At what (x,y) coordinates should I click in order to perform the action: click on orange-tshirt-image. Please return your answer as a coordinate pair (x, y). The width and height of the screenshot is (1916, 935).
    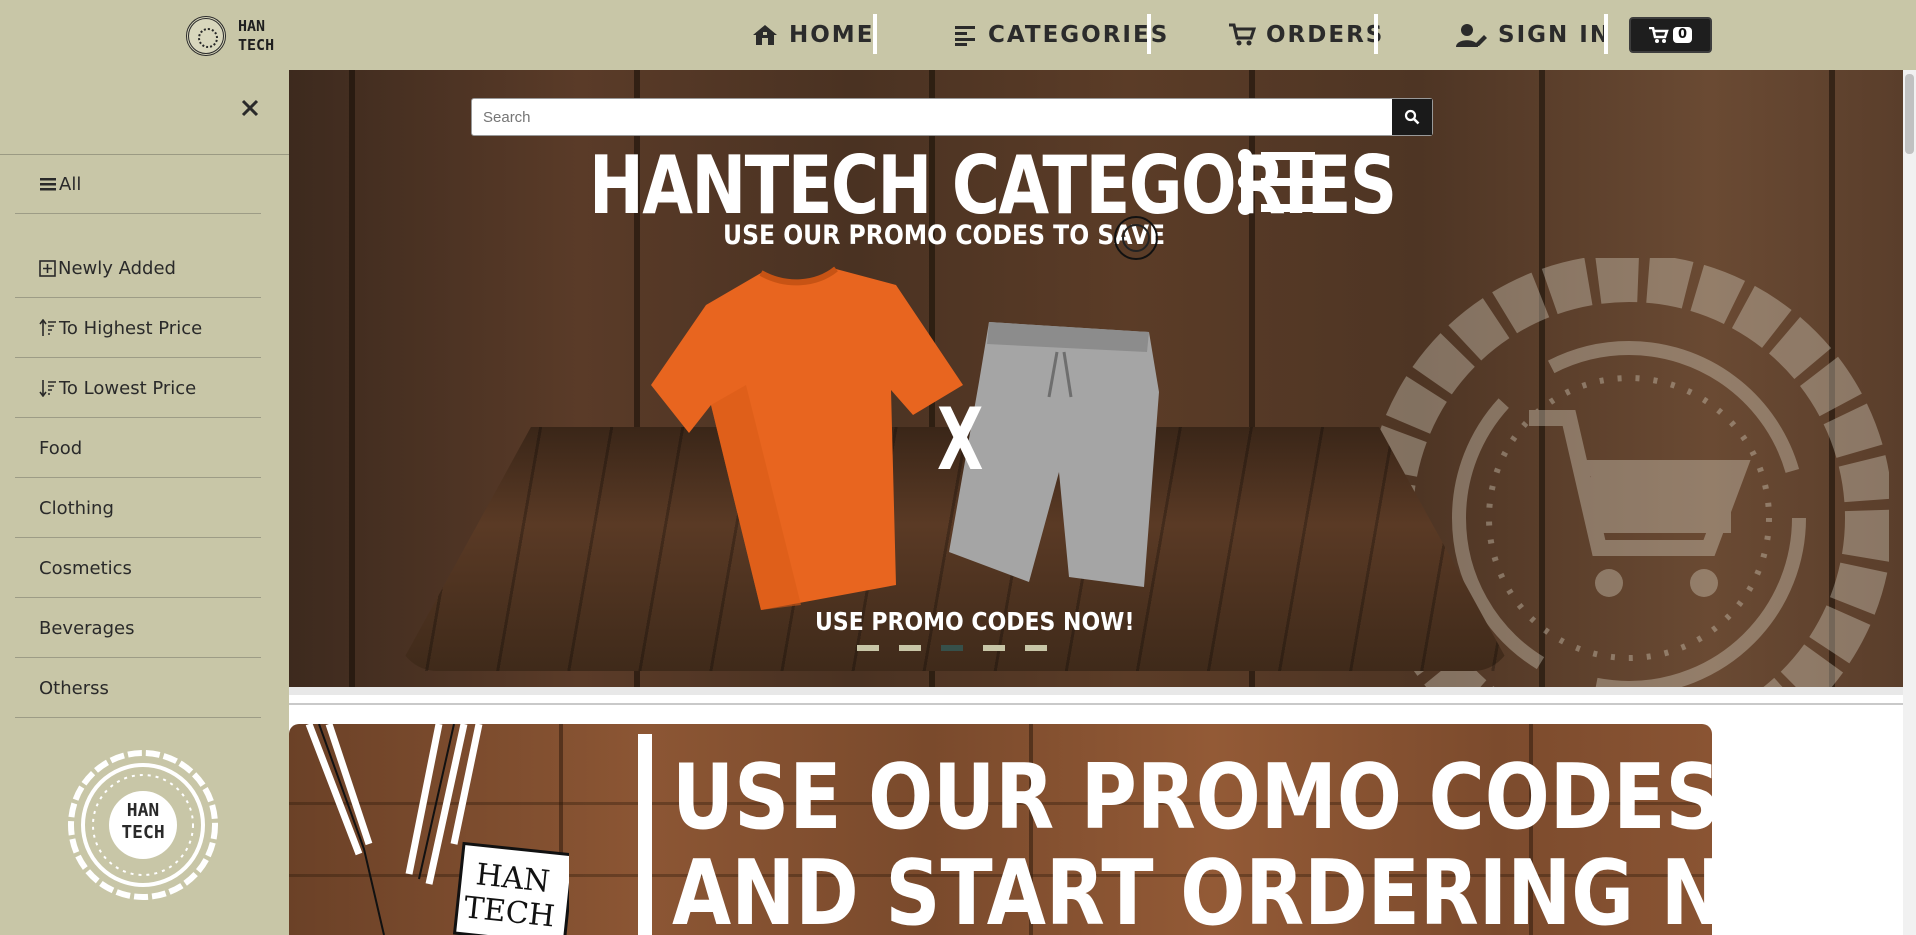
    Looking at the image, I should click on (807, 438).